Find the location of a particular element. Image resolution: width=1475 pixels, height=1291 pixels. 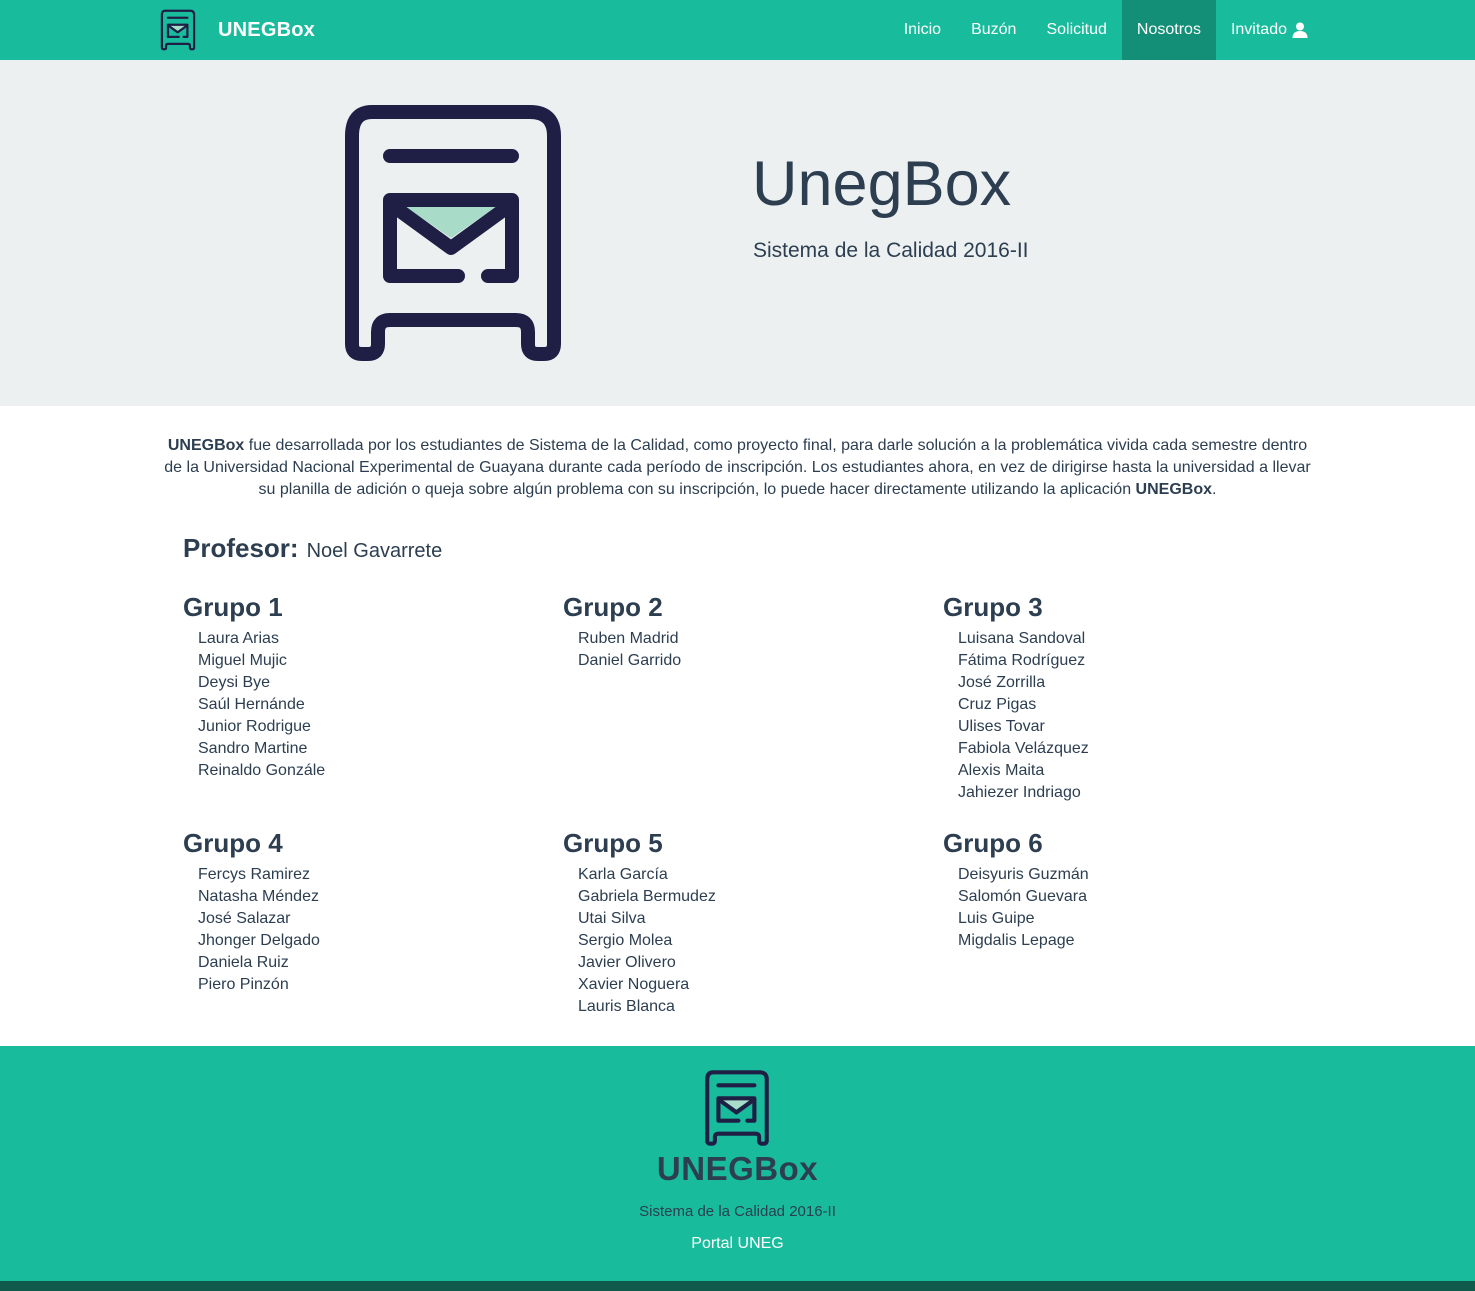

member-item: Deisyuris Guzmán is located at coordinates (1023, 874).